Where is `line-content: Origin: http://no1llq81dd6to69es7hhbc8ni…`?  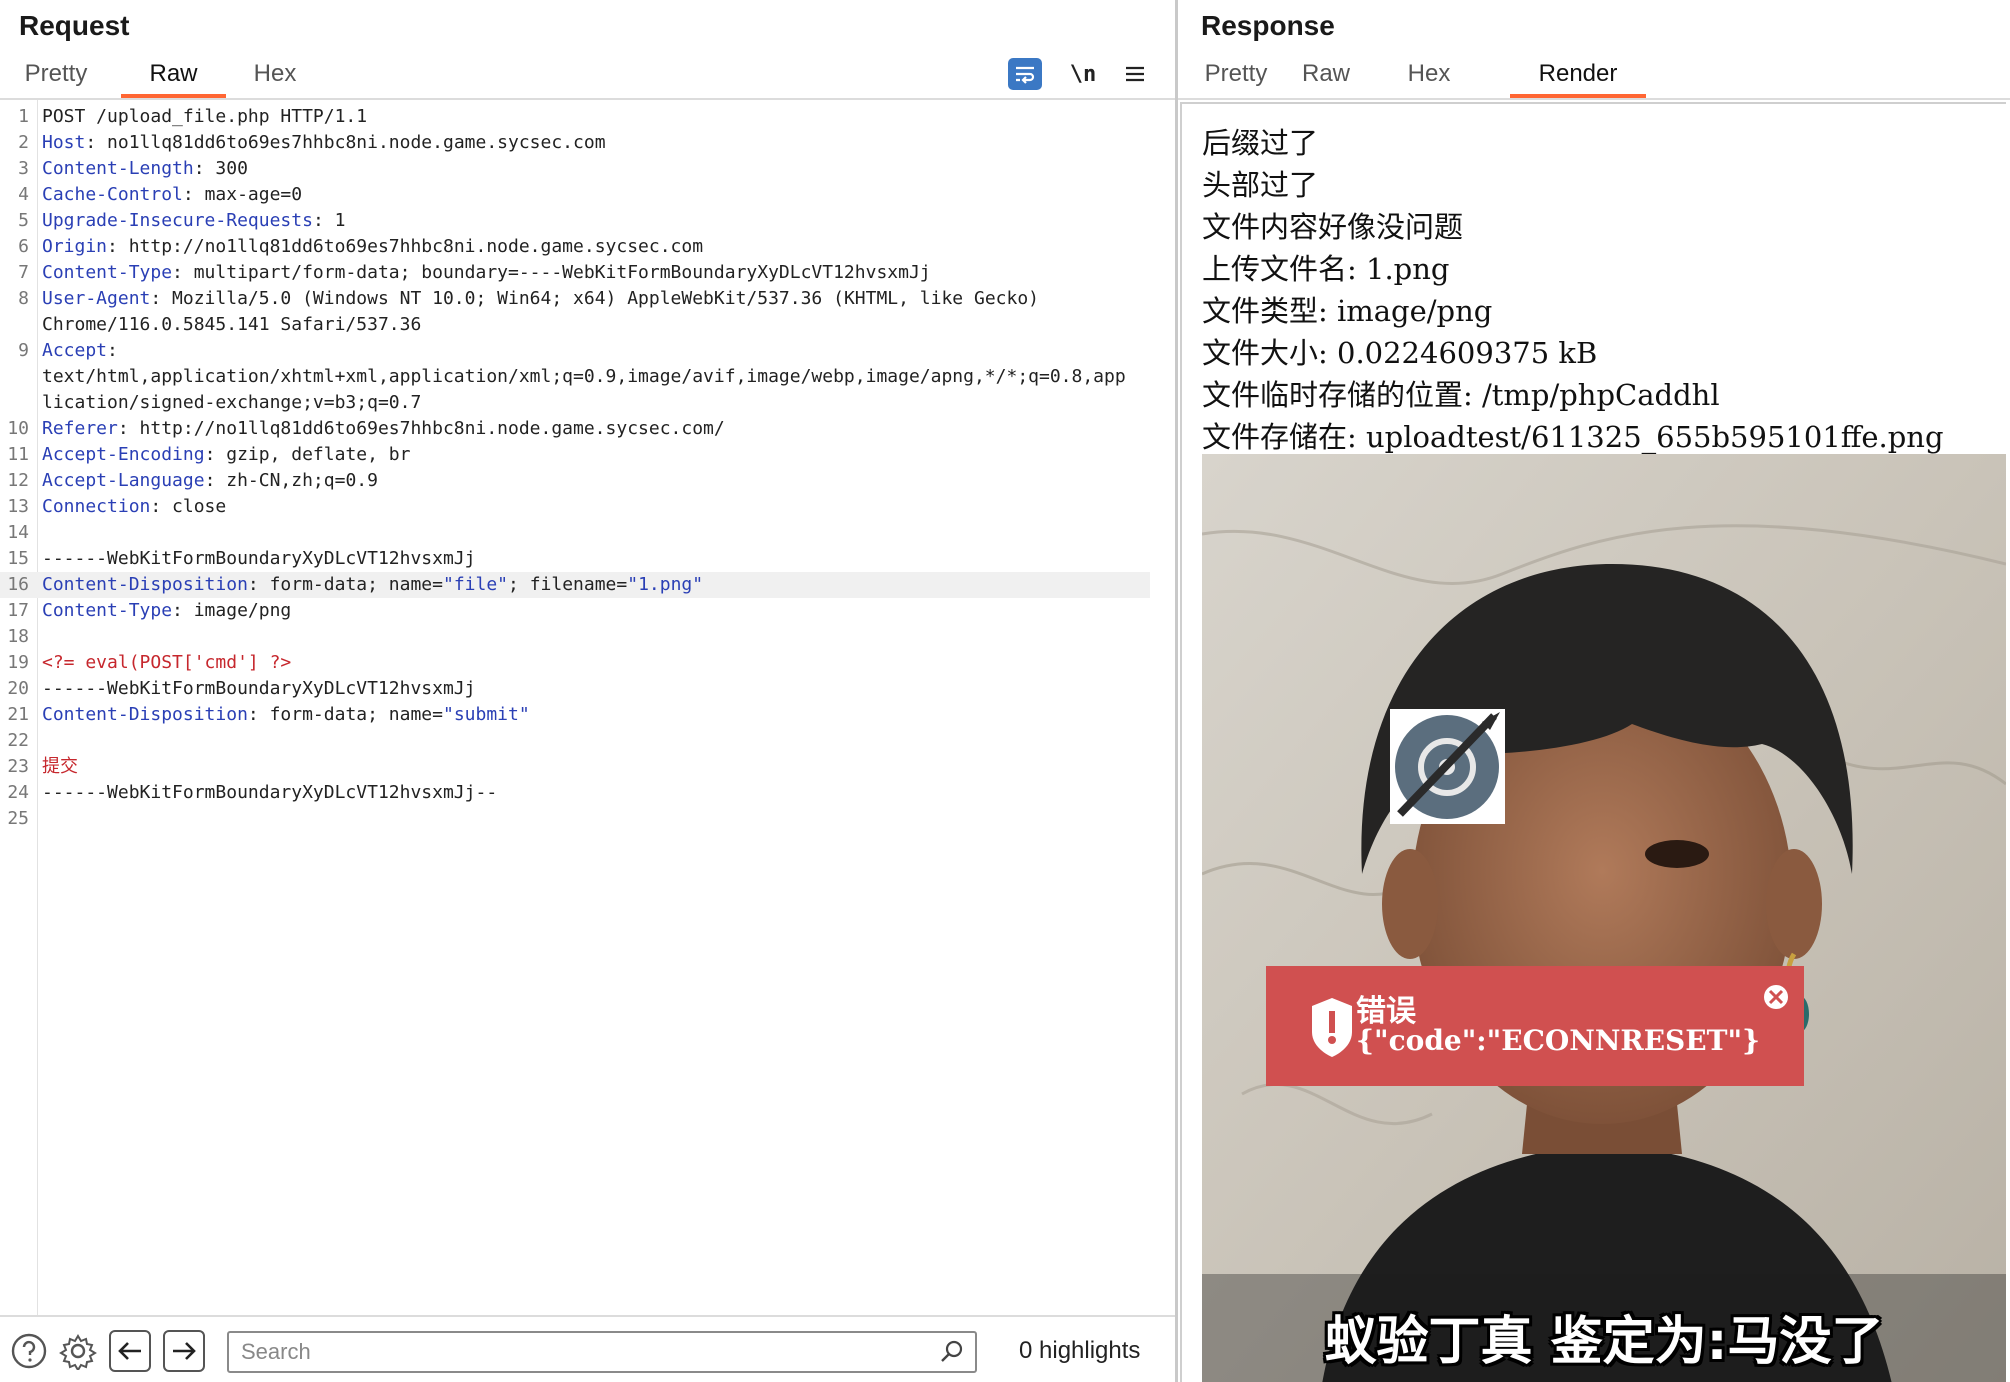 line-content: Origin: http://no1llq81dd6to69es7hhbc8ni… is located at coordinates (372, 247).